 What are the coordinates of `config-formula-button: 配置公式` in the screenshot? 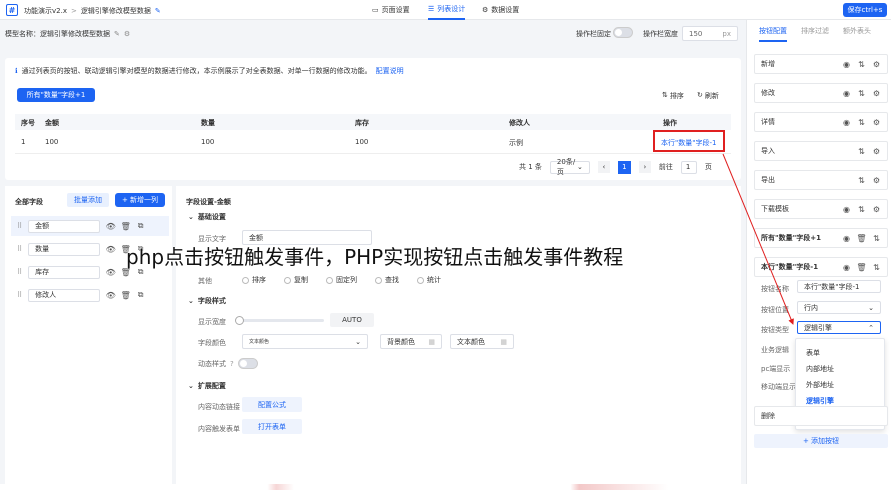 It's located at (272, 404).